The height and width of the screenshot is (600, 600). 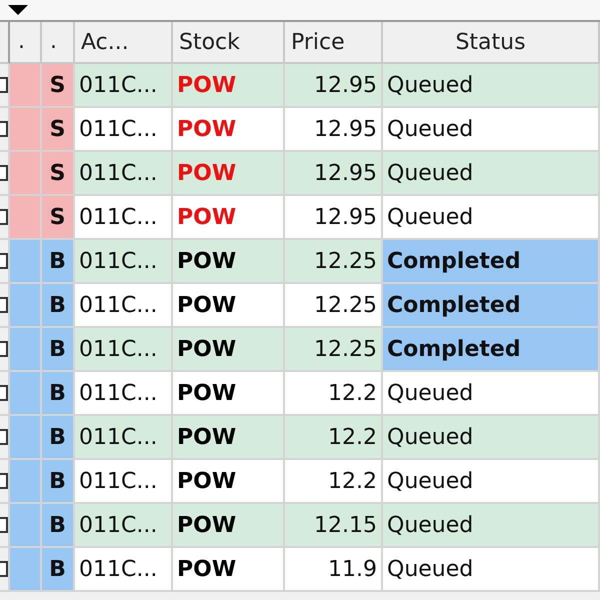 What do you see at coordinates (229, 43) in the screenshot?
I see `column-header: Stock` at bounding box center [229, 43].